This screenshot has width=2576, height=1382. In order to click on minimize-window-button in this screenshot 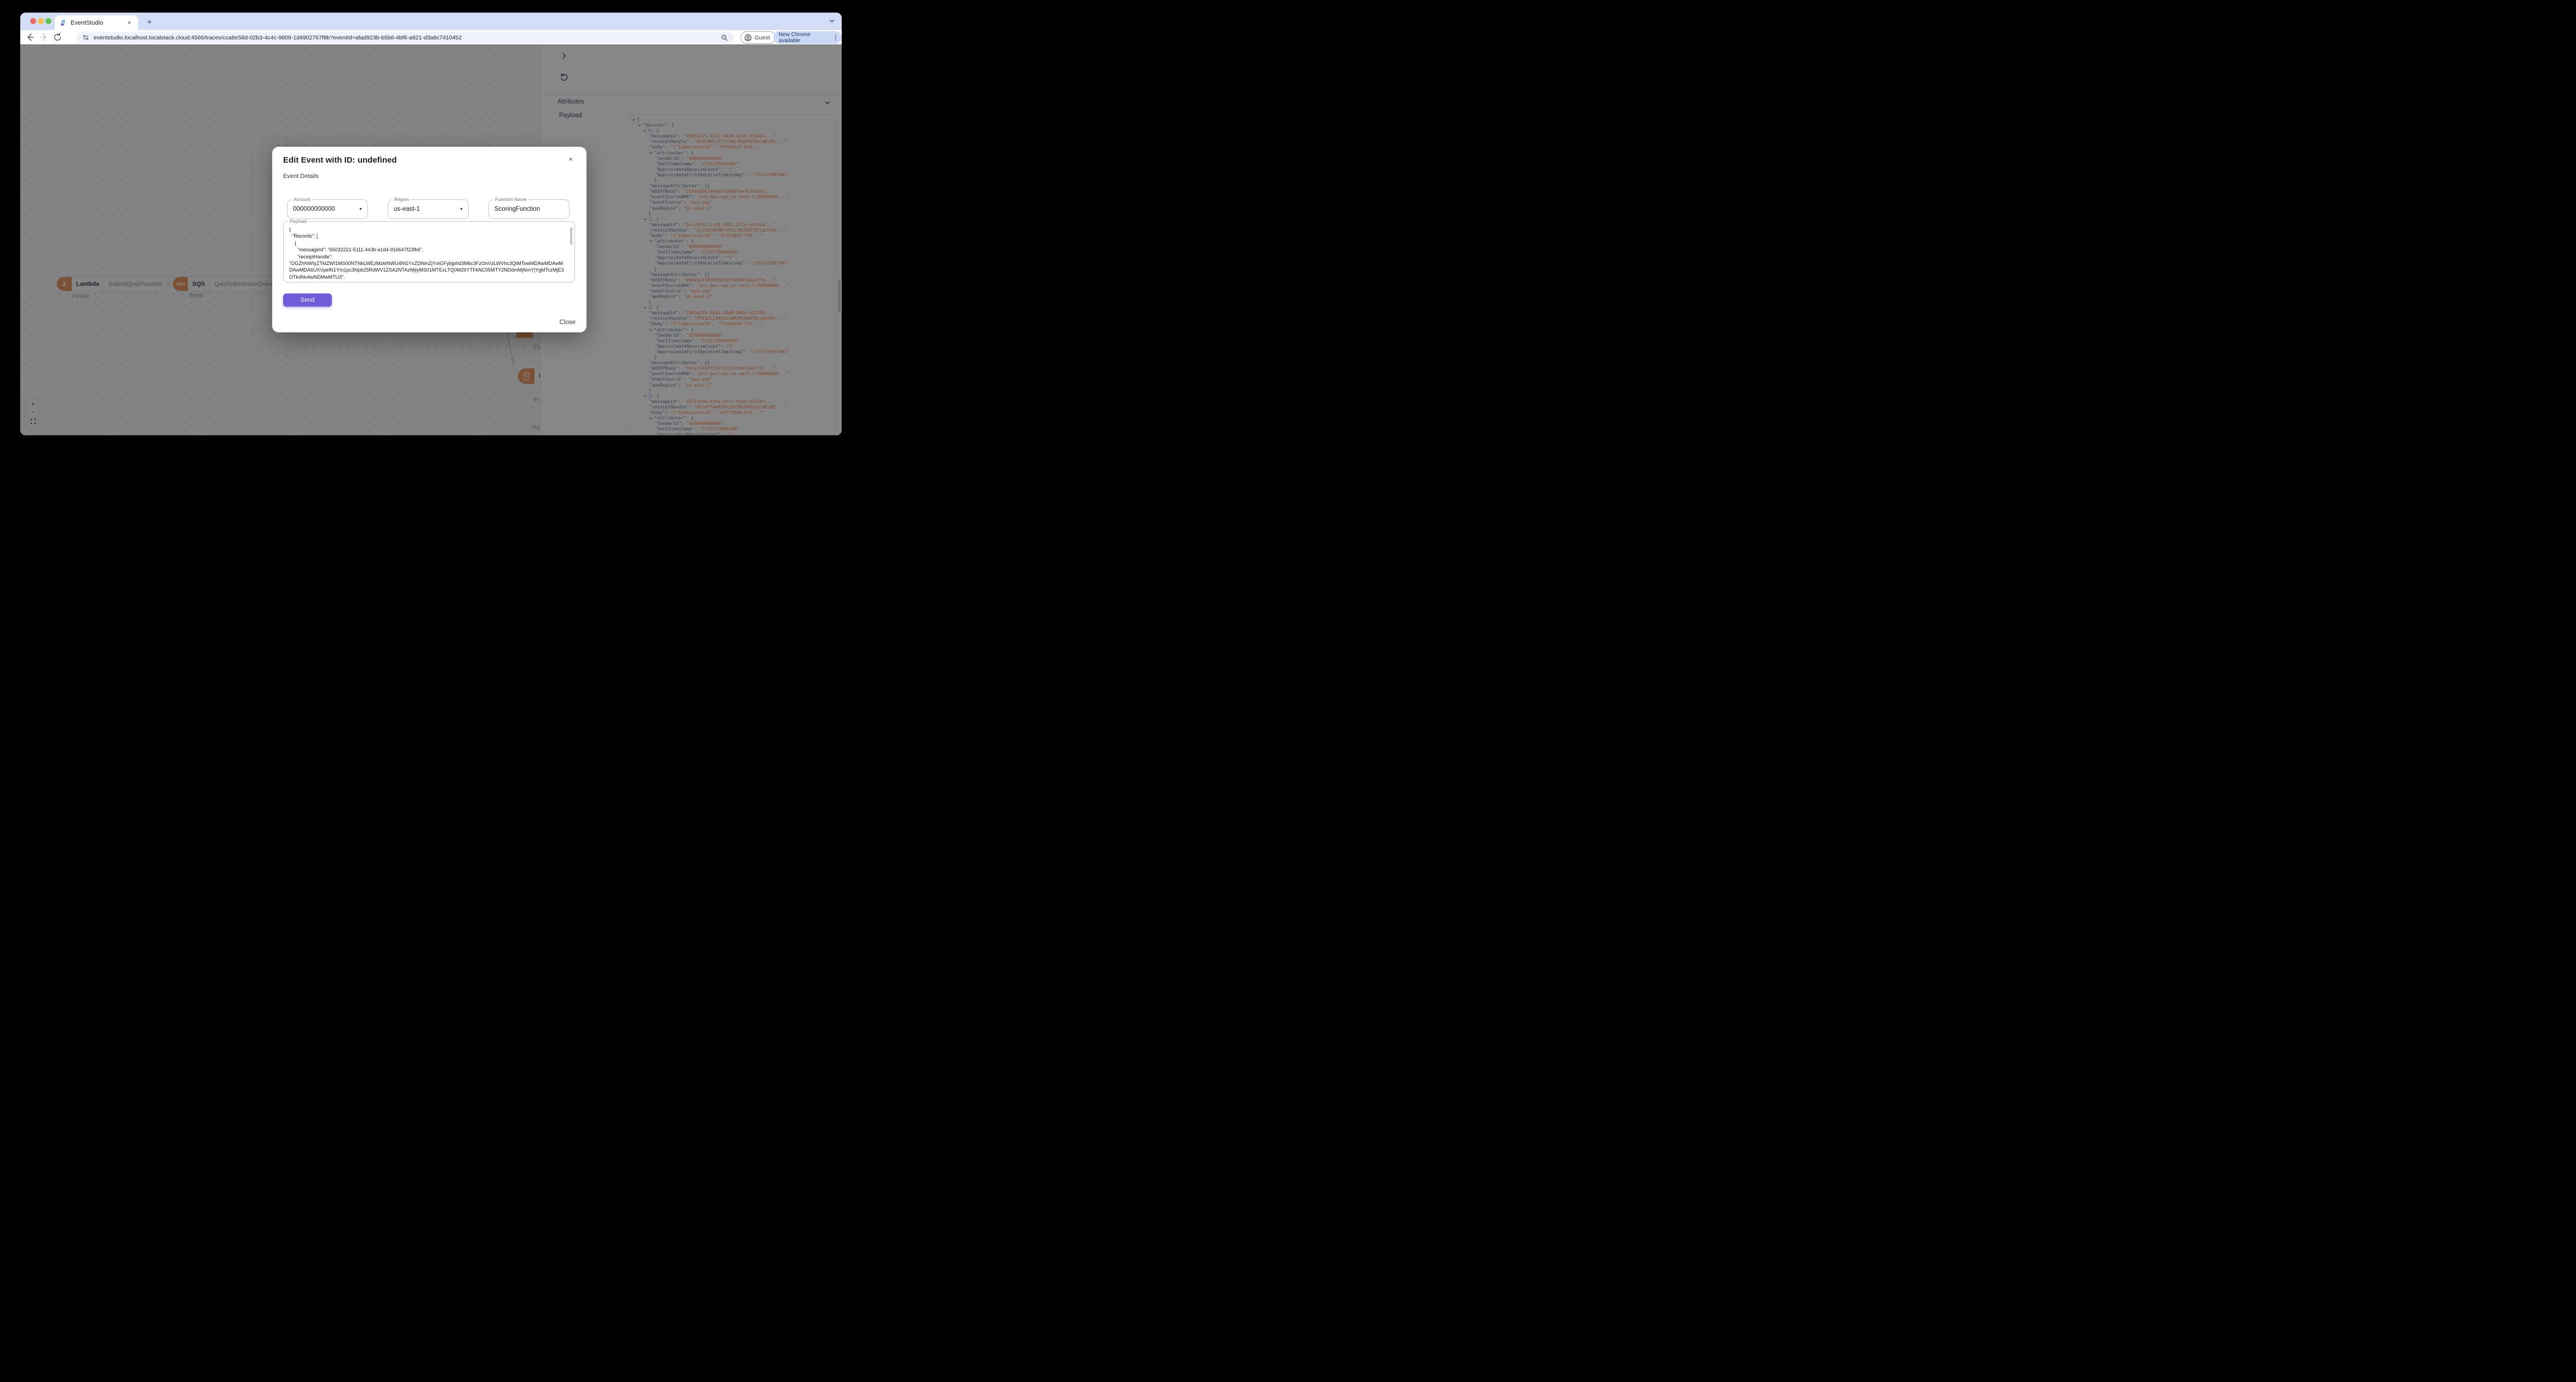, I will do `click(41, 21)`.